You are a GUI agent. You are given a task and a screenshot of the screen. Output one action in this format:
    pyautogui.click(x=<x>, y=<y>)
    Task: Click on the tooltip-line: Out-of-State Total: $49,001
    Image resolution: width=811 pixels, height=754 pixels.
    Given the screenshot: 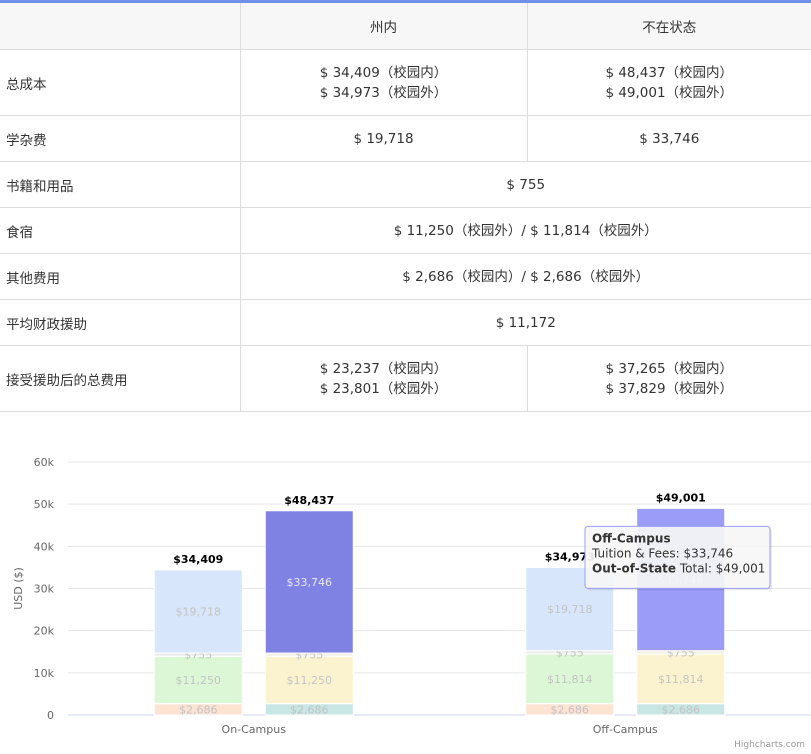 What is the action you would take?
    pyautogui.click(x=678, y=568)
    